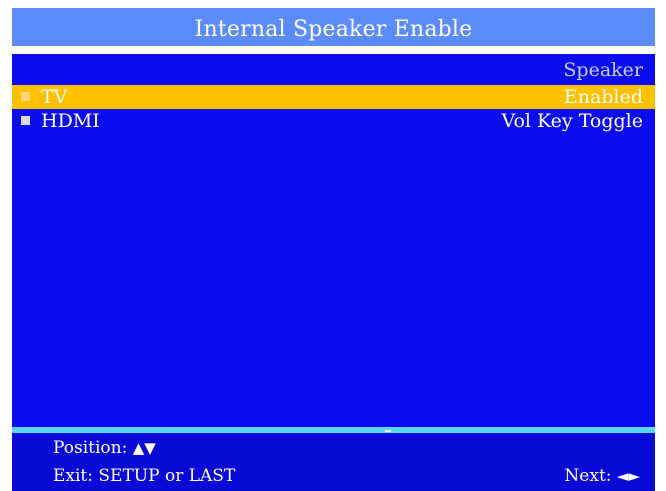 This screenshot has width=666, height=491. What do you see at coordinates (628, 476) in the screenshot?
I see `left-right-arrows-icon: ◄►` at bounding box center [628, 476].